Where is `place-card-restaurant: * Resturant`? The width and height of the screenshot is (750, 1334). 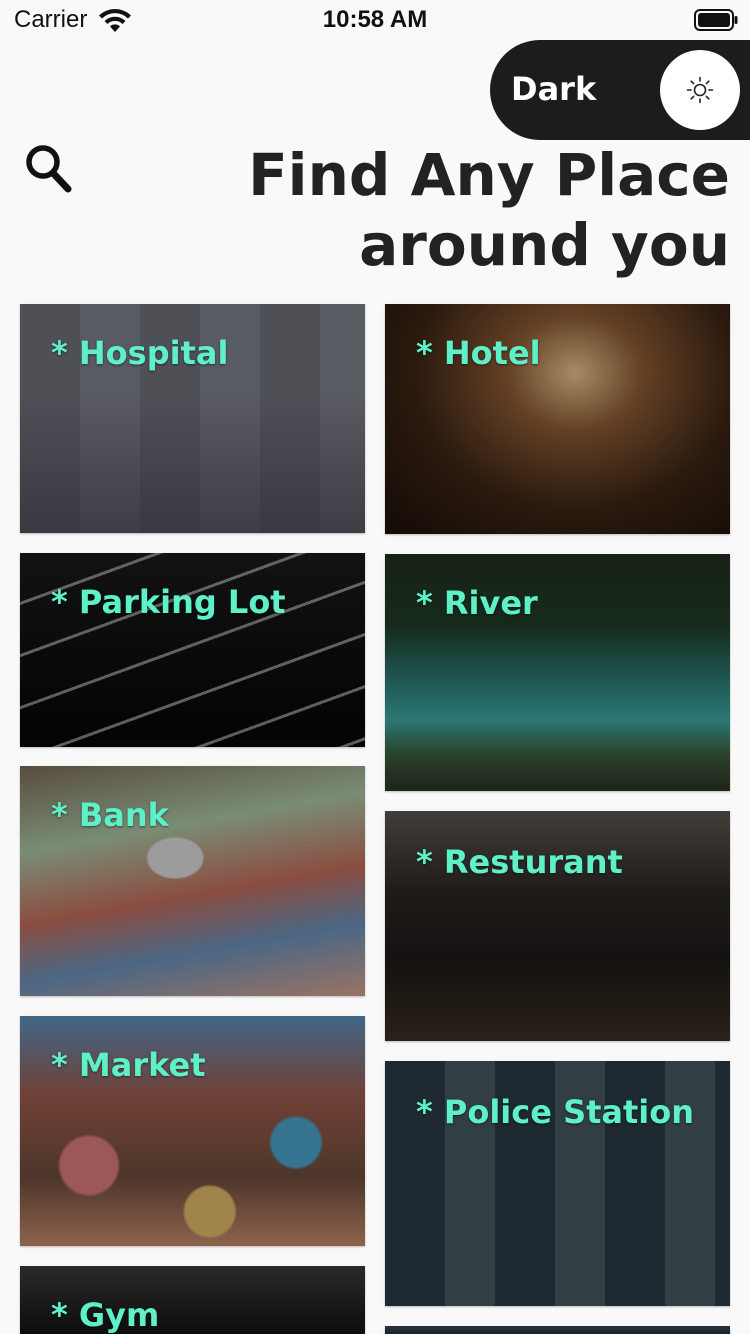 place-card-restaurant: * Resturant is located at coordinates (557, 926).